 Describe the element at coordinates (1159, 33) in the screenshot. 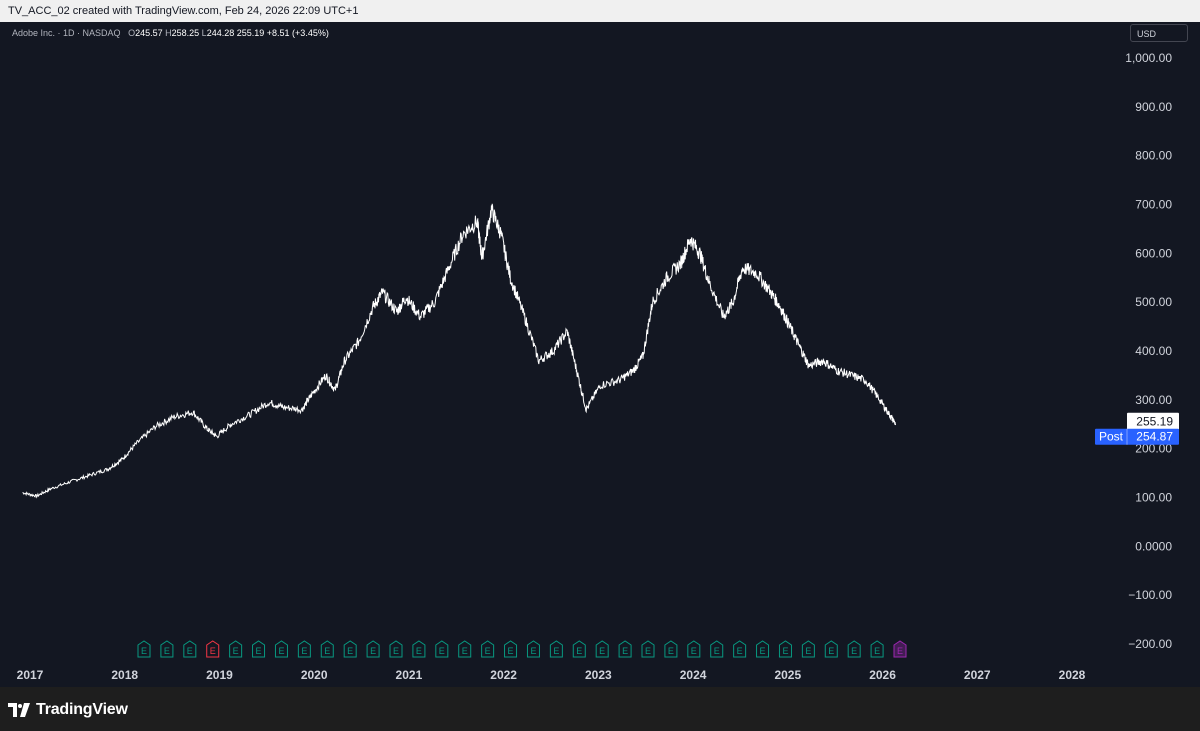

I see `currency-button: USD` at that location.